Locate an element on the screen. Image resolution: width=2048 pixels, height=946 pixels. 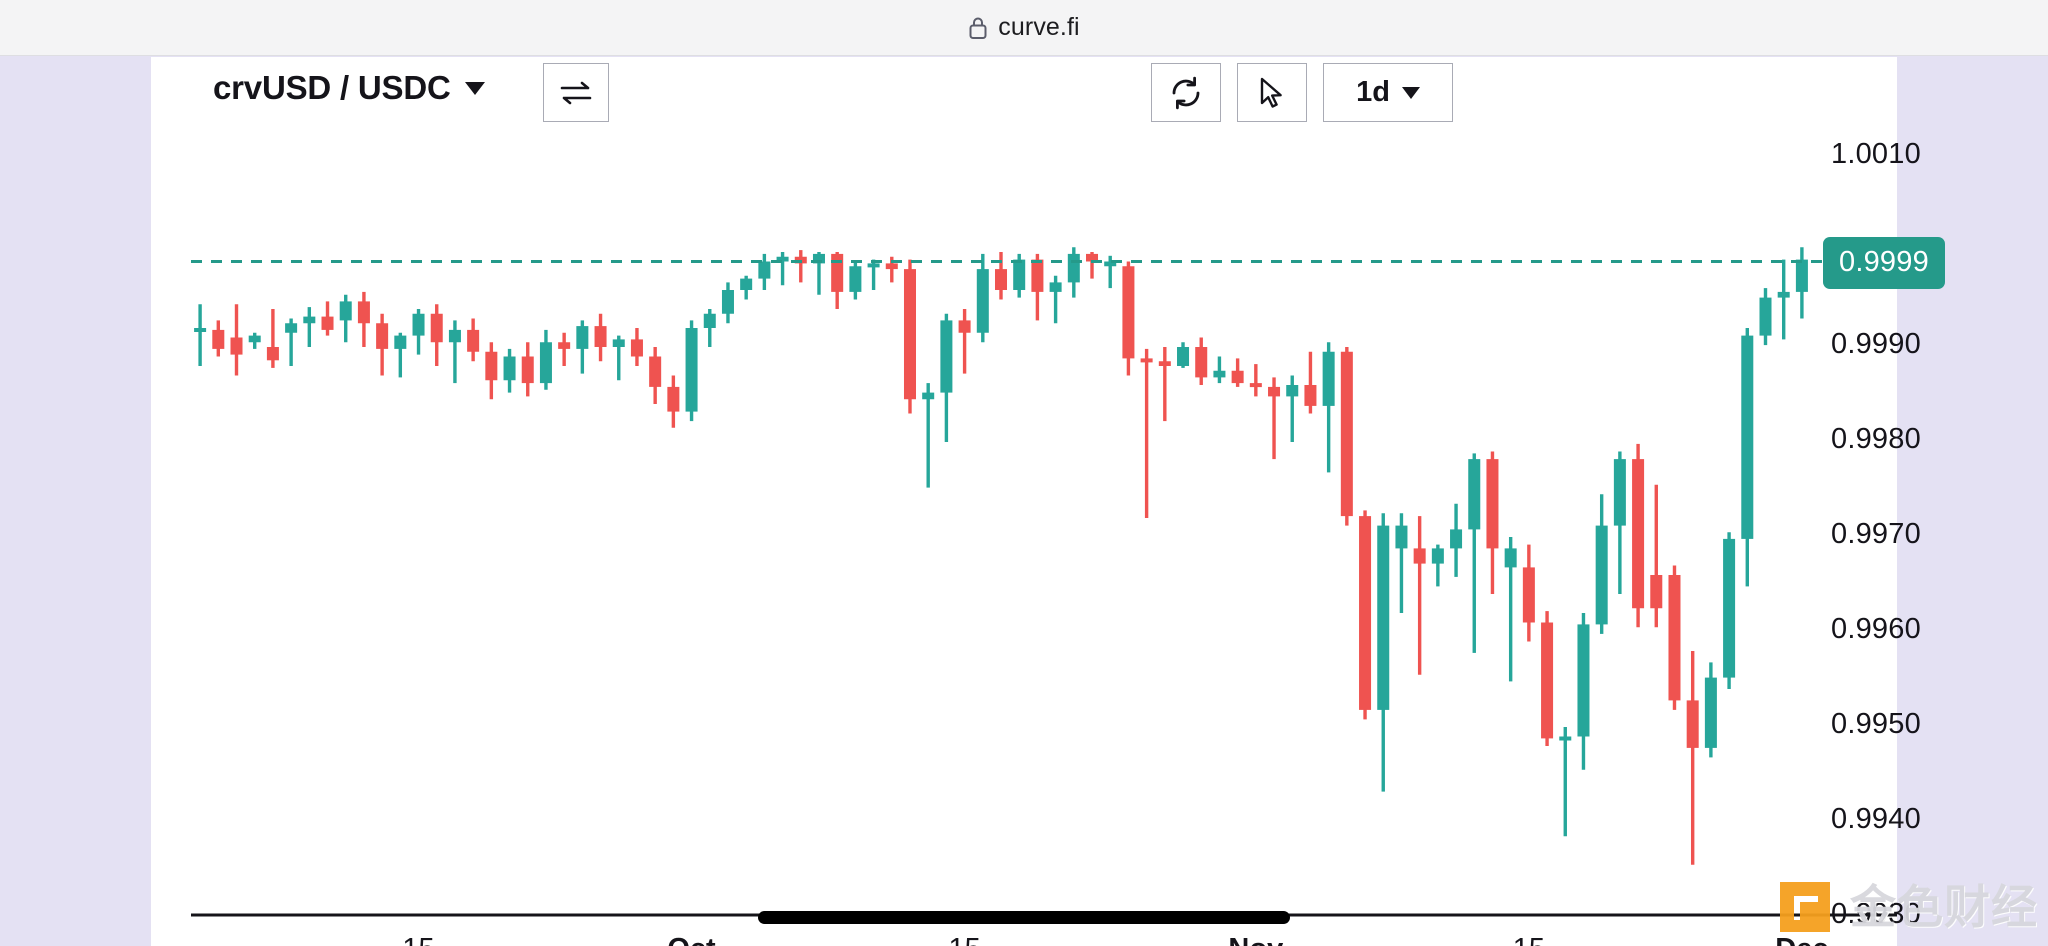
refresh-icon is located at coordinates (1186, 92).